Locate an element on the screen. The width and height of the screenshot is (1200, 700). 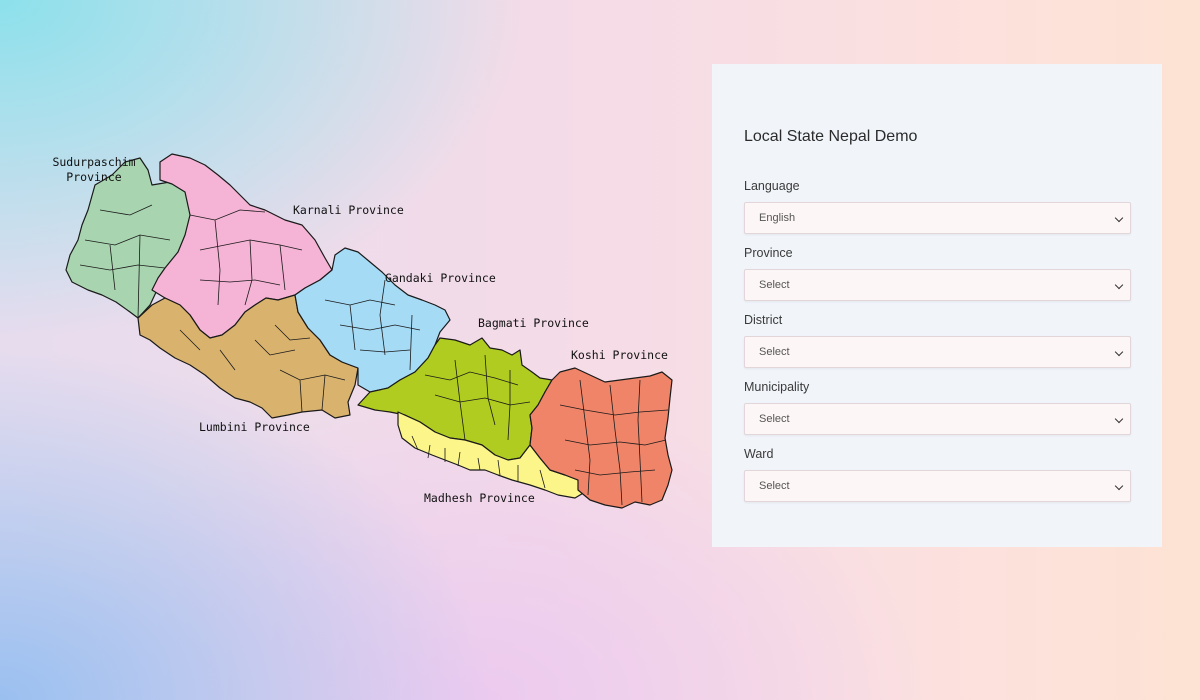
label-bagmati: Bagmati Province is located at coordinates (533, 323).